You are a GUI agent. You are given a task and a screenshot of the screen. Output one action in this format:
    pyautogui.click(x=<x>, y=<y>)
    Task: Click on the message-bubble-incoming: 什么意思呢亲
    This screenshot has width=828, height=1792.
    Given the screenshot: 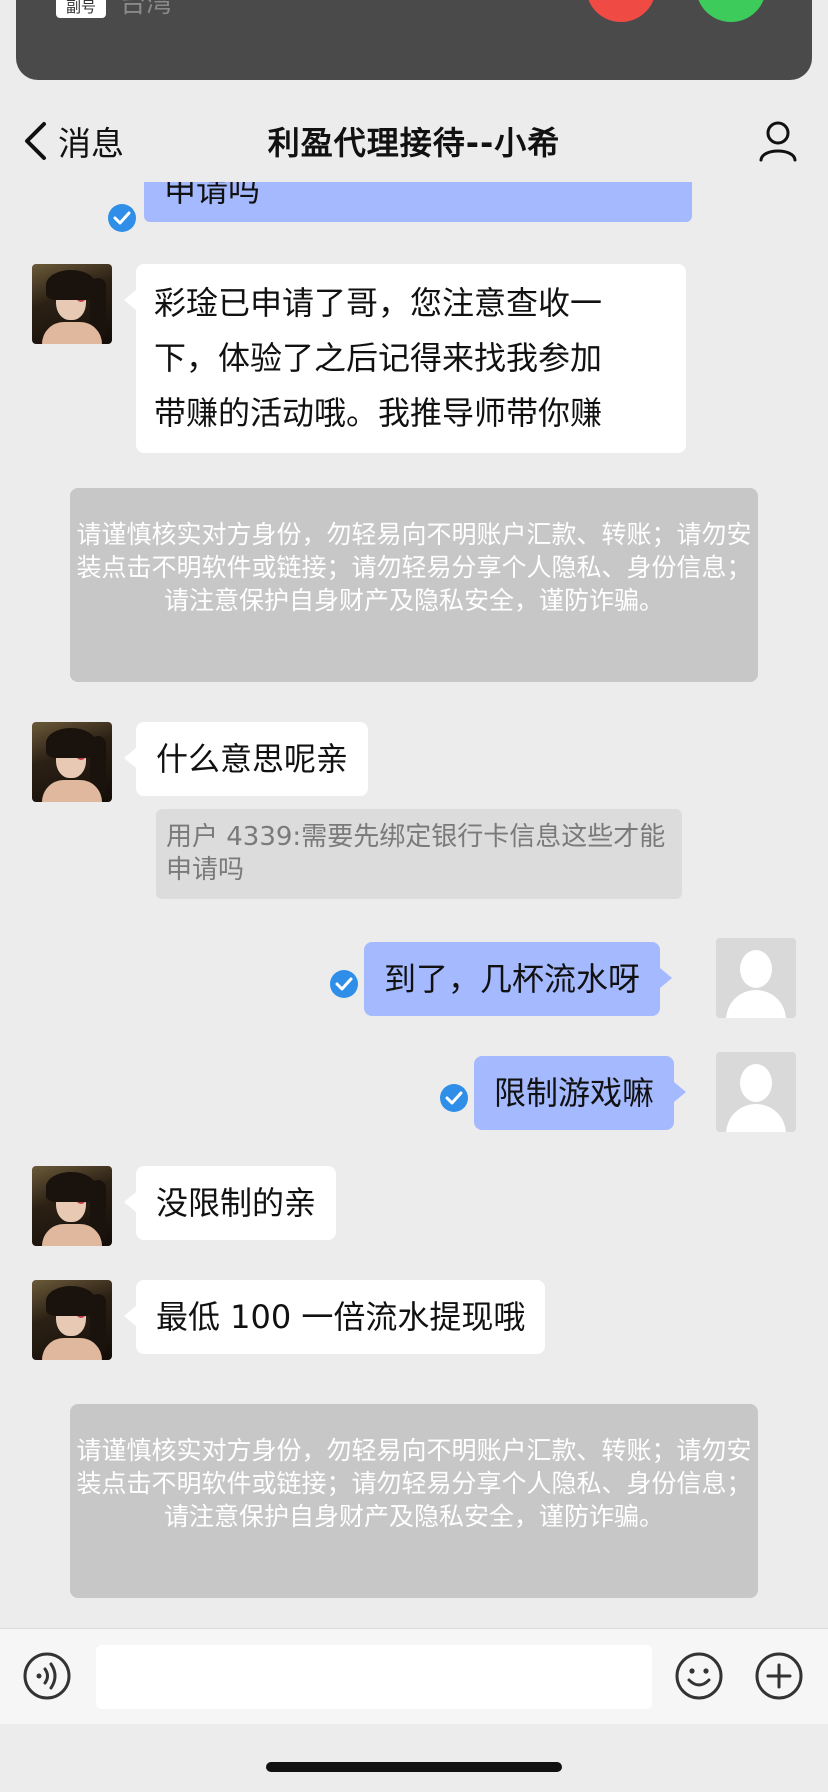 What is the action you would take?
    pyautogui.click(x=246, y=759)
    